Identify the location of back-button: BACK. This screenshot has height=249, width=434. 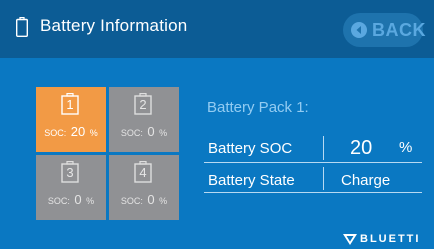
(384, 30).